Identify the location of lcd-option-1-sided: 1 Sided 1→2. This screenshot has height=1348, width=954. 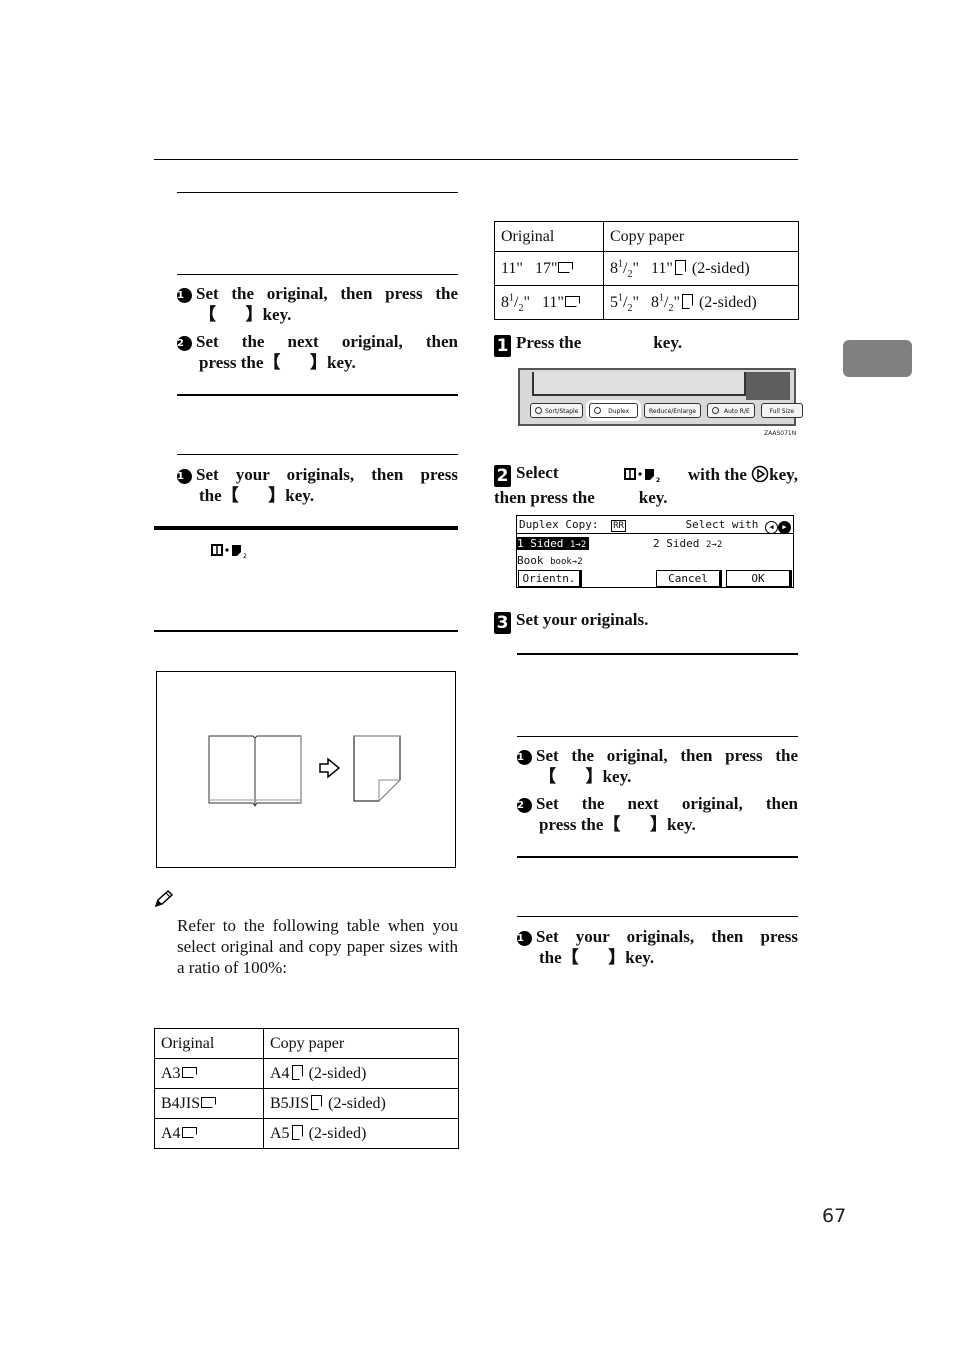
(553, 543).